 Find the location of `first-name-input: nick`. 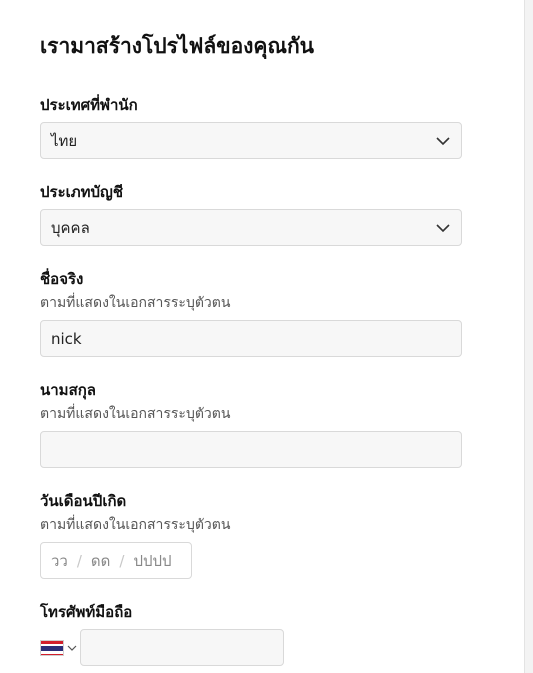

first-name-input: nick is located at coordinates (251, 338).